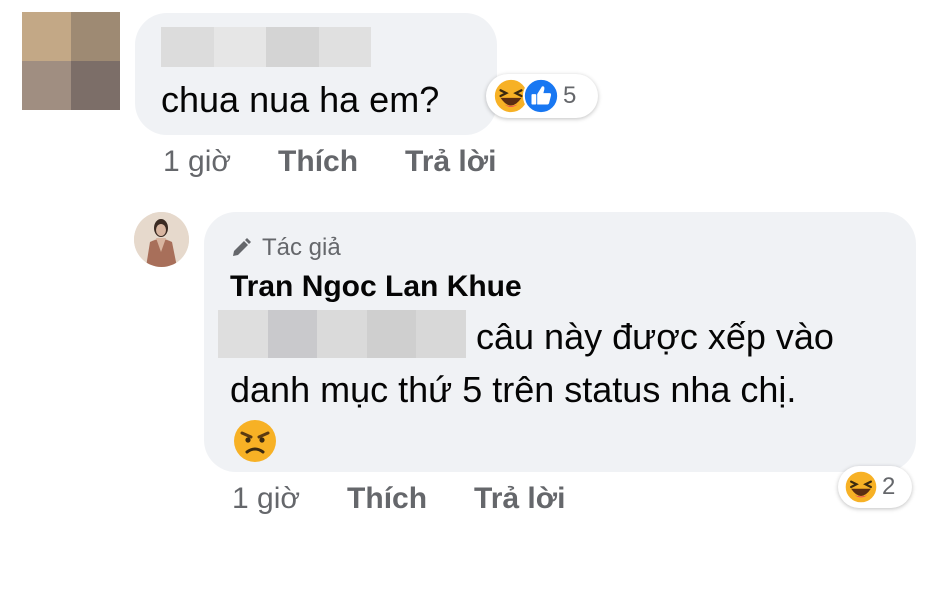 Image resolution: width=945 pixels, height=602 pixels. What do you see at coordinates (316, 74) in the screenshot?
I see `comment-bubble: chua nua ha em?` at bounding box center [316, 74].